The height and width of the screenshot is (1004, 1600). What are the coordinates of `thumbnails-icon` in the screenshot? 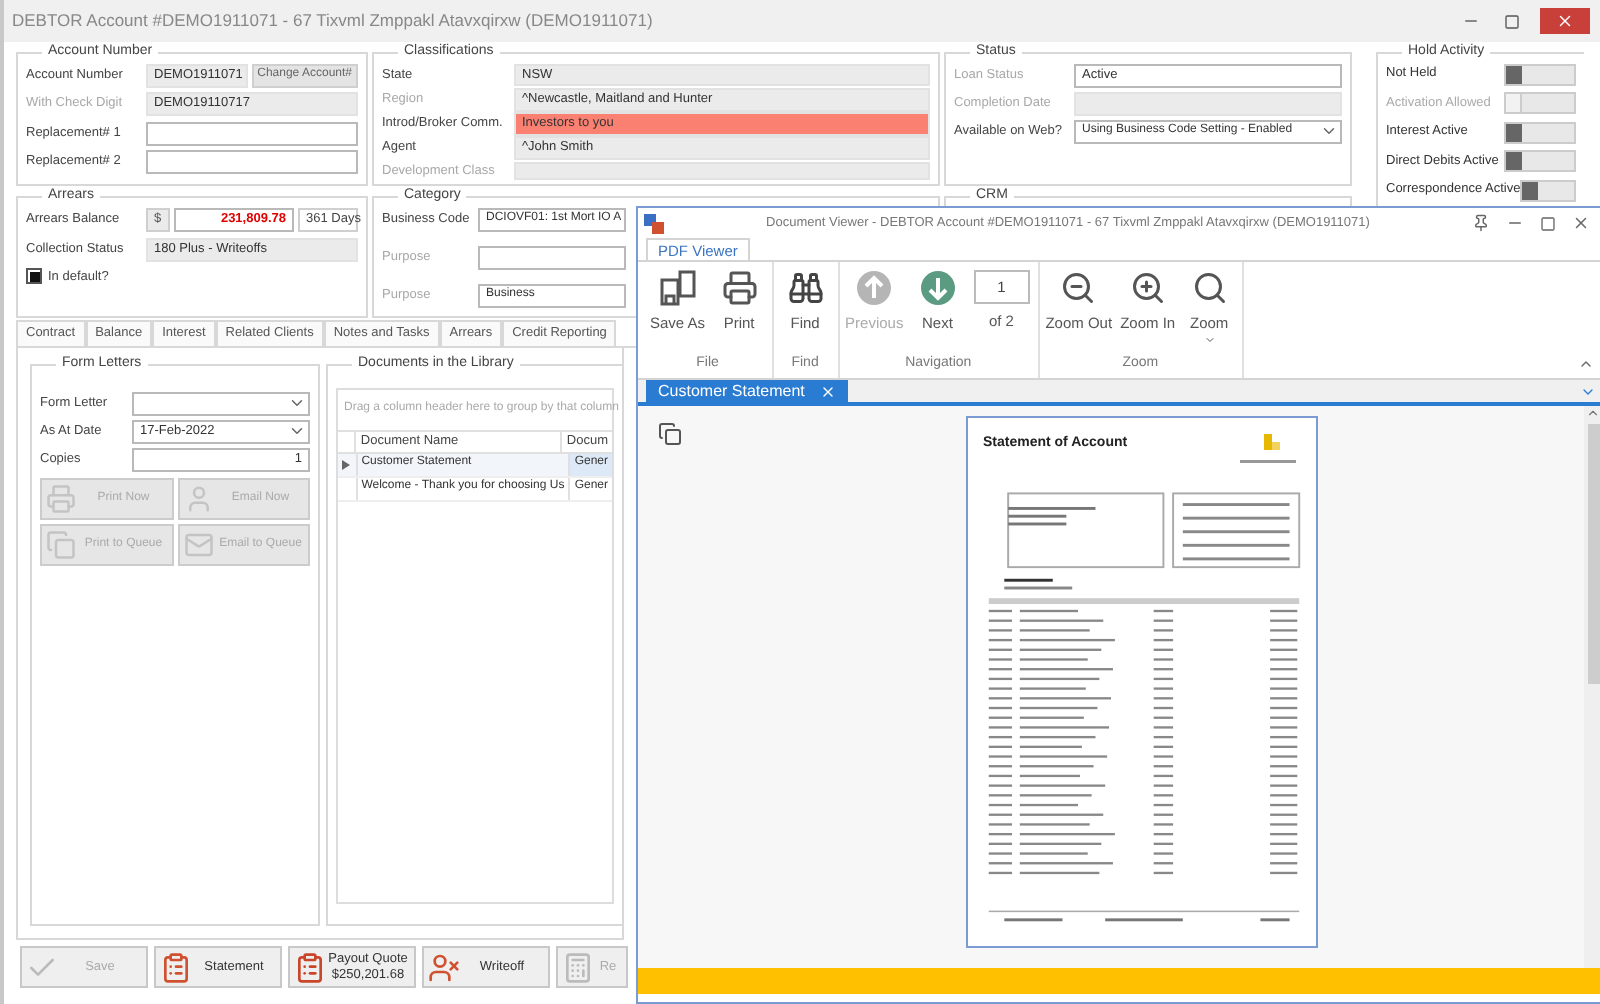 It's located at (670, 434).